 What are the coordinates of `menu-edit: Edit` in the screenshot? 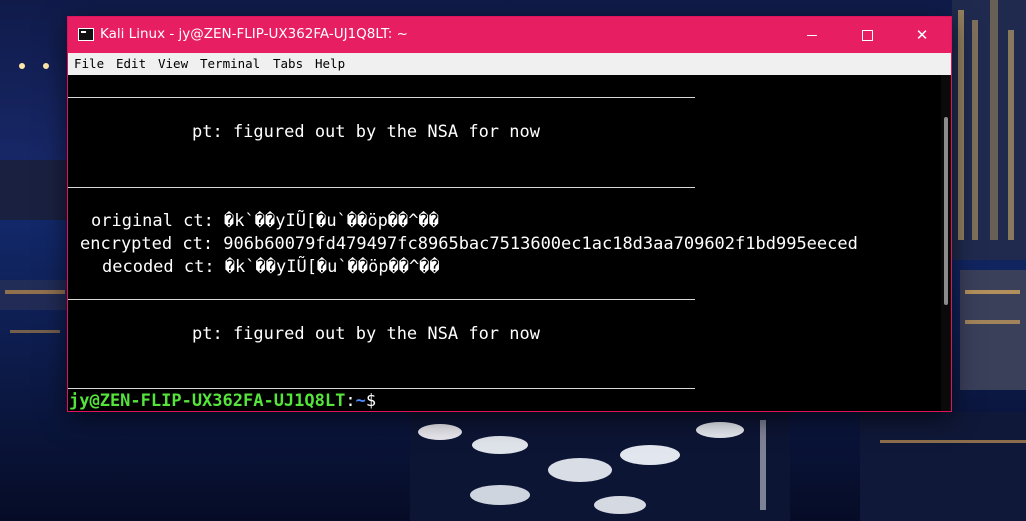 It's located at (131, 63).